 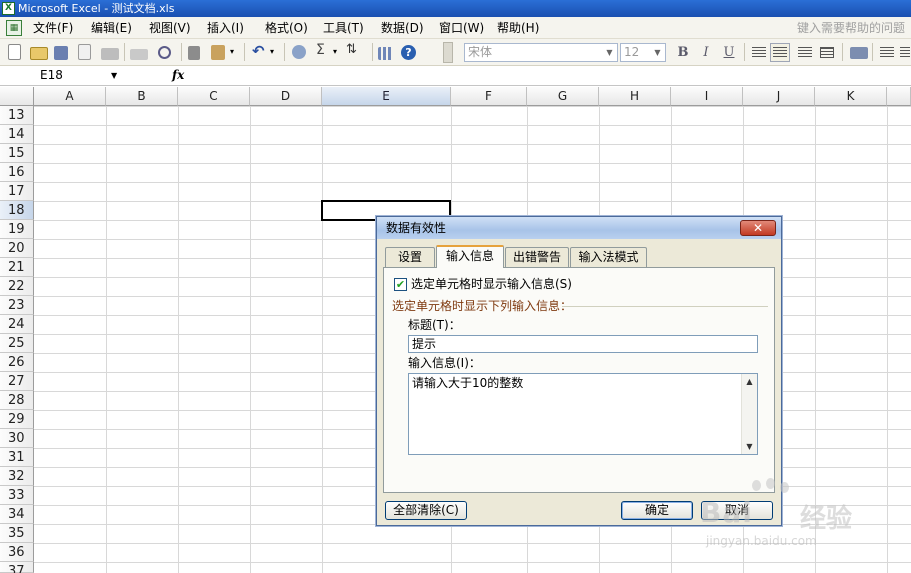 What do you see at coordinates (683, 52) in the screenshot?
I see `bold-button: B` at bounding box center [683, 52].